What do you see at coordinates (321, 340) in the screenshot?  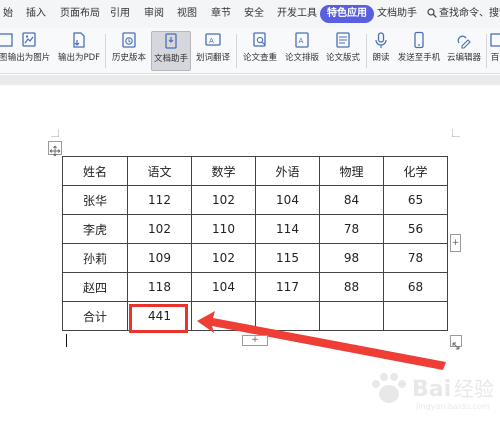 I see `annotation-arrow-icon` at bounding box center [321, 340].